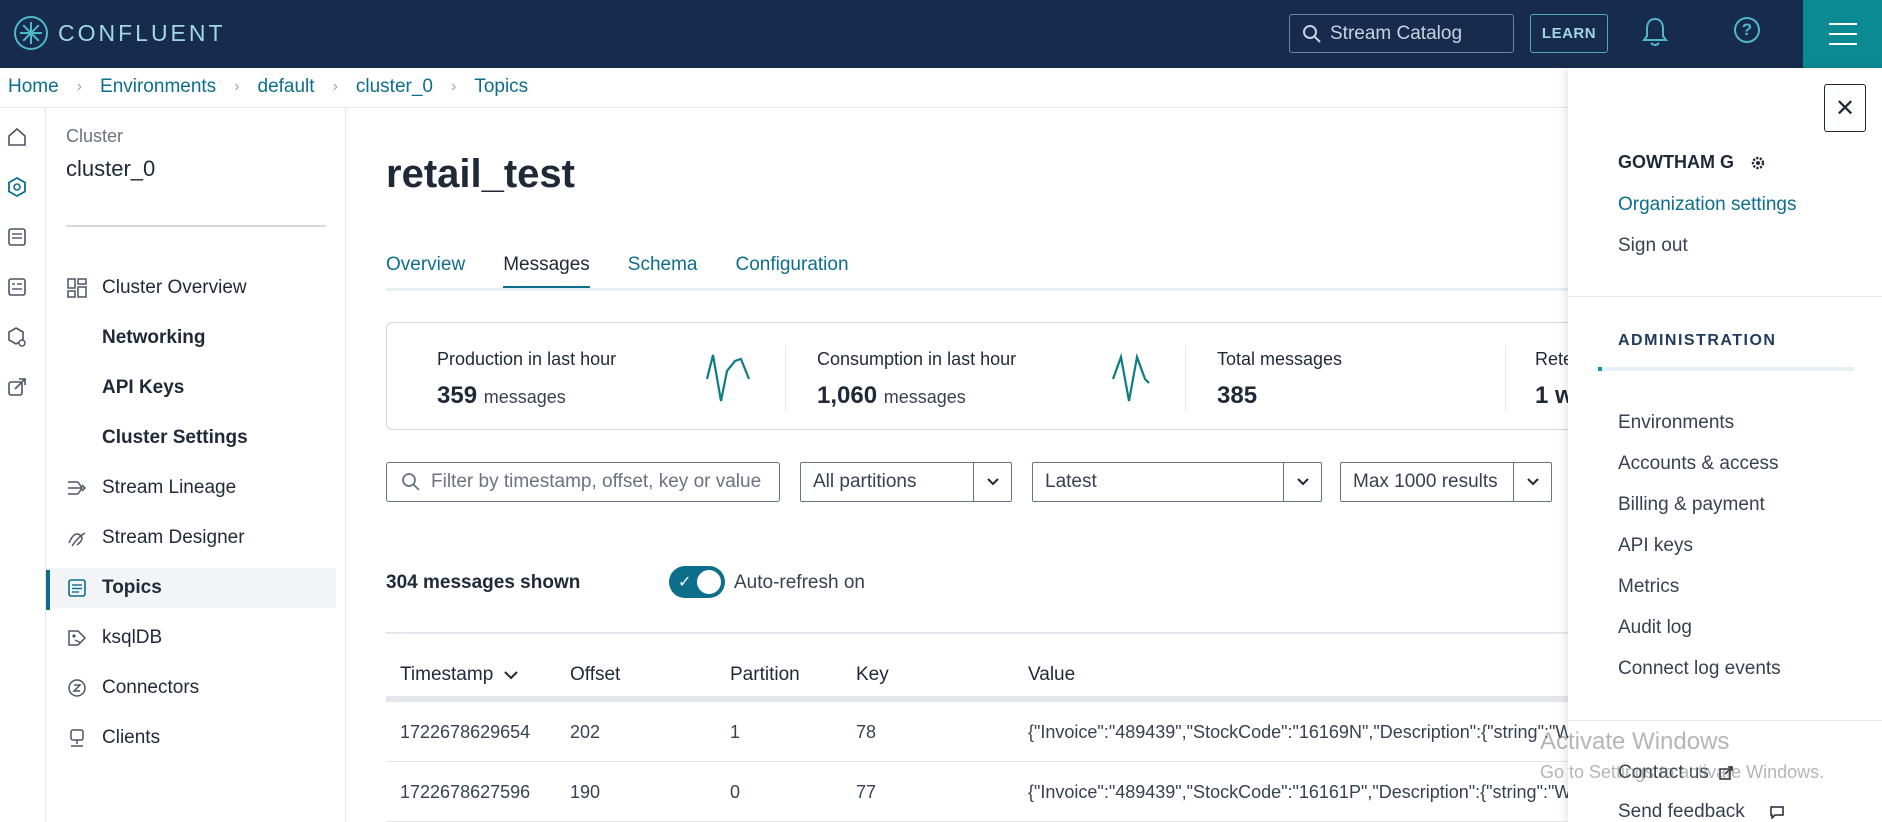 The width and height of the screenshot is (1882, 822). What do you see at coordinates (17, 387) in the screenshot?
I see `share-icon` at bounding box center [17, 387].